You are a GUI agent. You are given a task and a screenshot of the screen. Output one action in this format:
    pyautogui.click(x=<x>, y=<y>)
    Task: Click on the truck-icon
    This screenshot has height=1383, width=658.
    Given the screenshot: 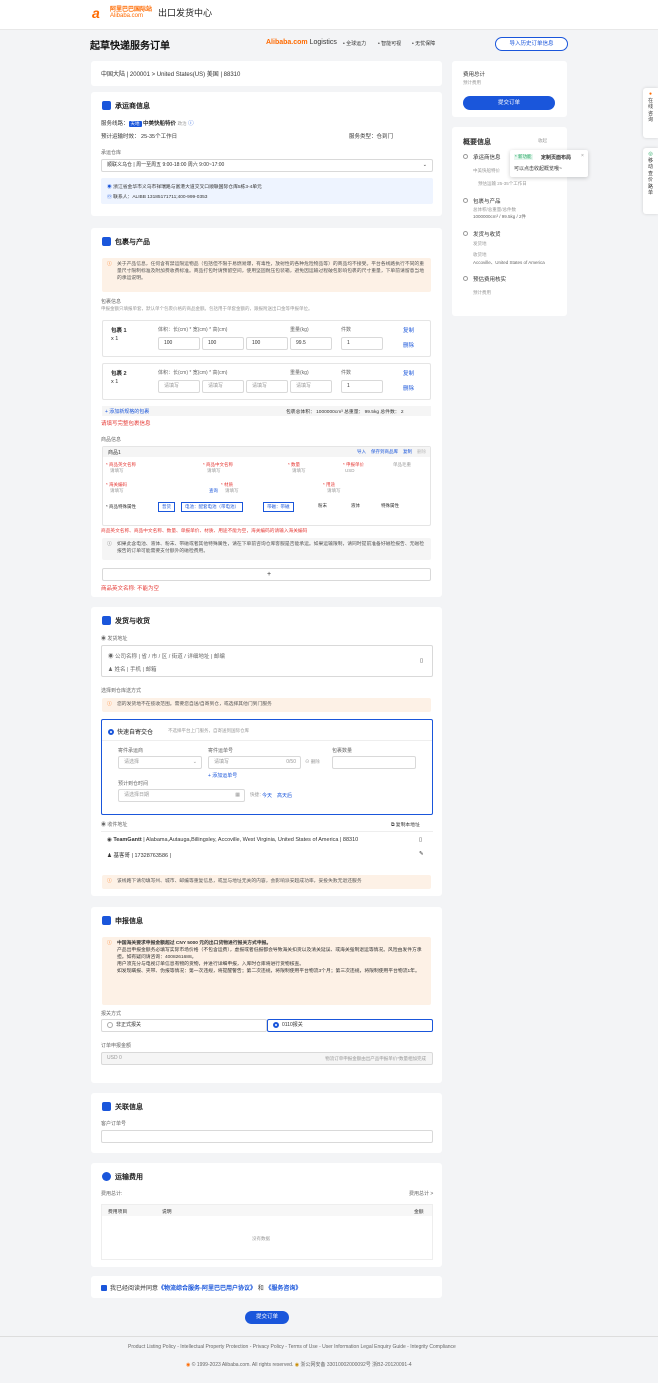 What is the action you would take?
    pyautogui.click(x=106, y=620)
    